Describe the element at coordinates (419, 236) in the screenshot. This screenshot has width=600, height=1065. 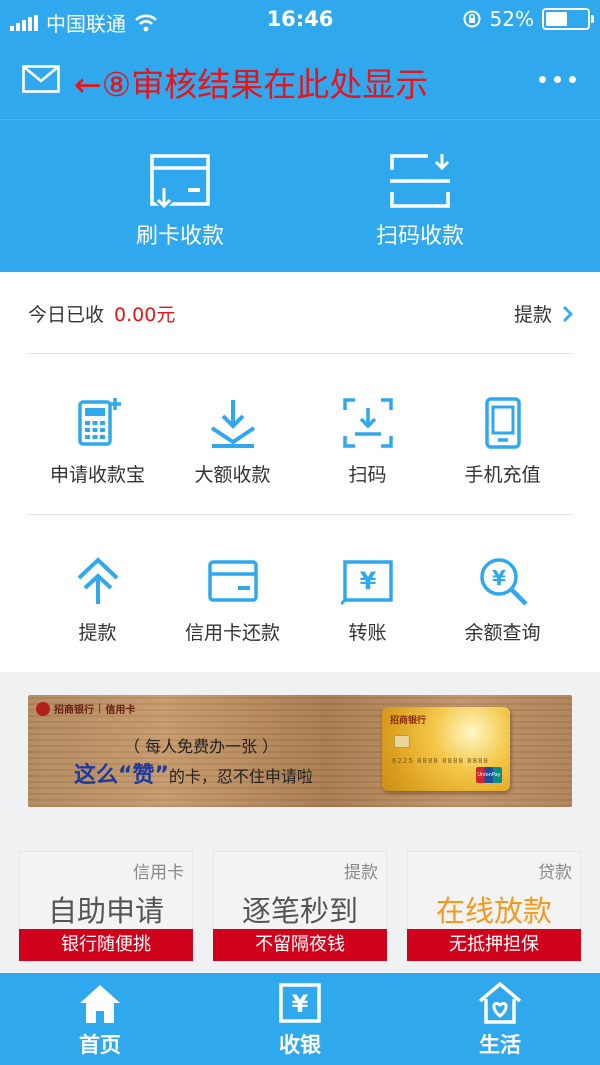
I see `scan-pay-label: 扫码收款` at that location.